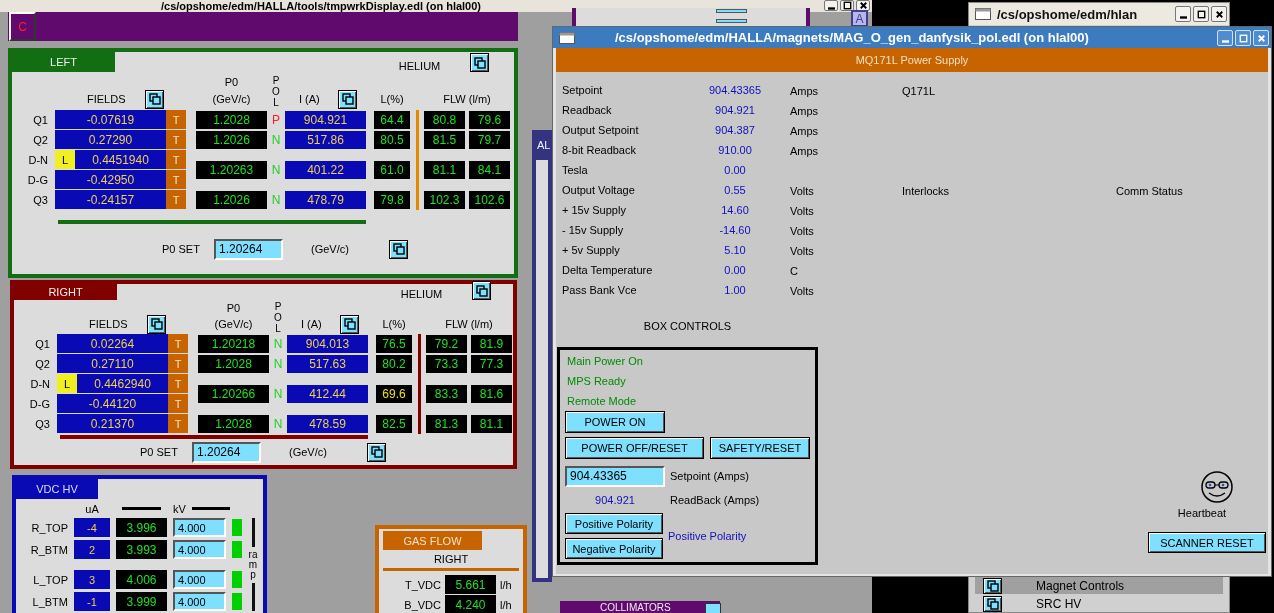  What do you see at coordinates (276, 91) in the screenshot?
I see `column-header: POL` at bounding box center [276, 91].